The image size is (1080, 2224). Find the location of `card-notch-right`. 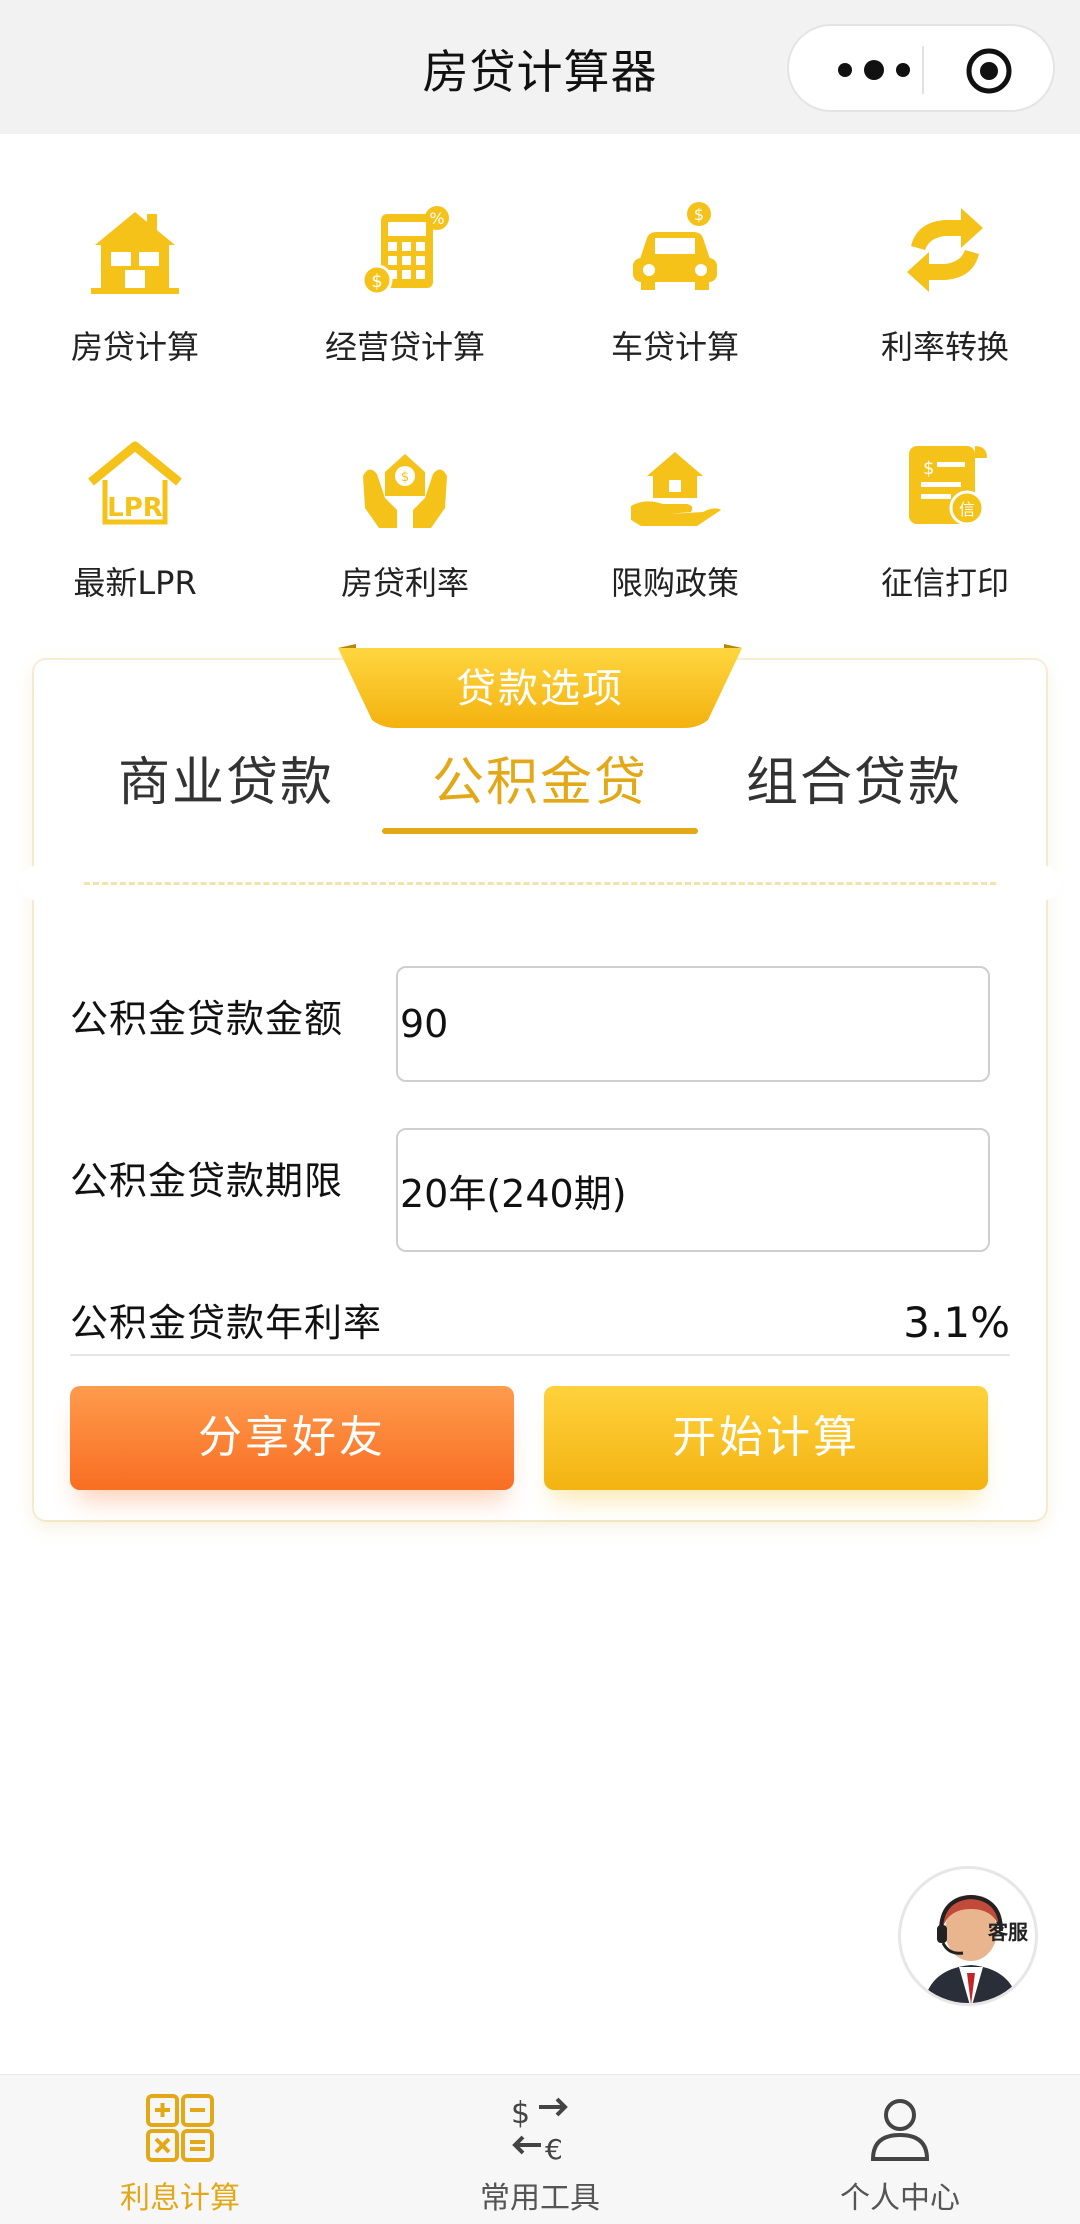

card-notch-right is located at coordinates (1046, 883).